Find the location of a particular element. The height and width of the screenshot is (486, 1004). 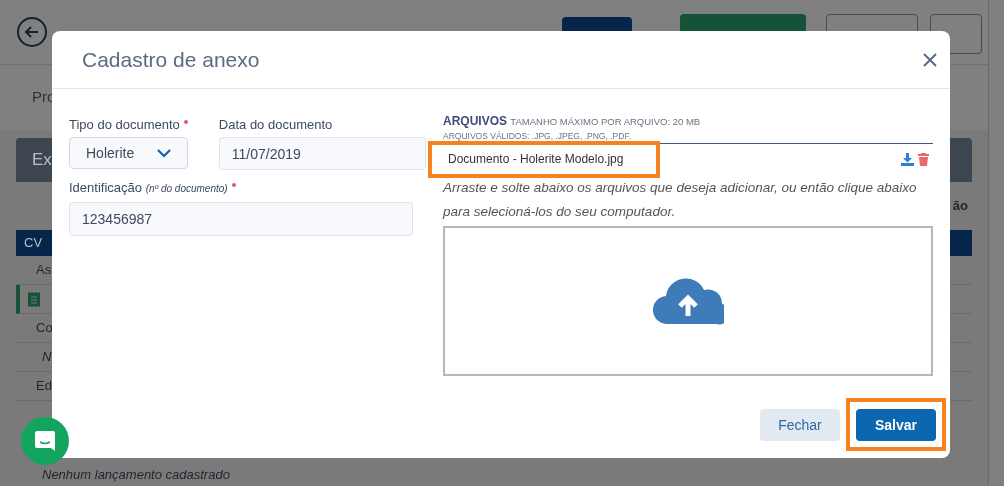

modal-title: Cadastro de anexo is located at coordinates (171, 59).